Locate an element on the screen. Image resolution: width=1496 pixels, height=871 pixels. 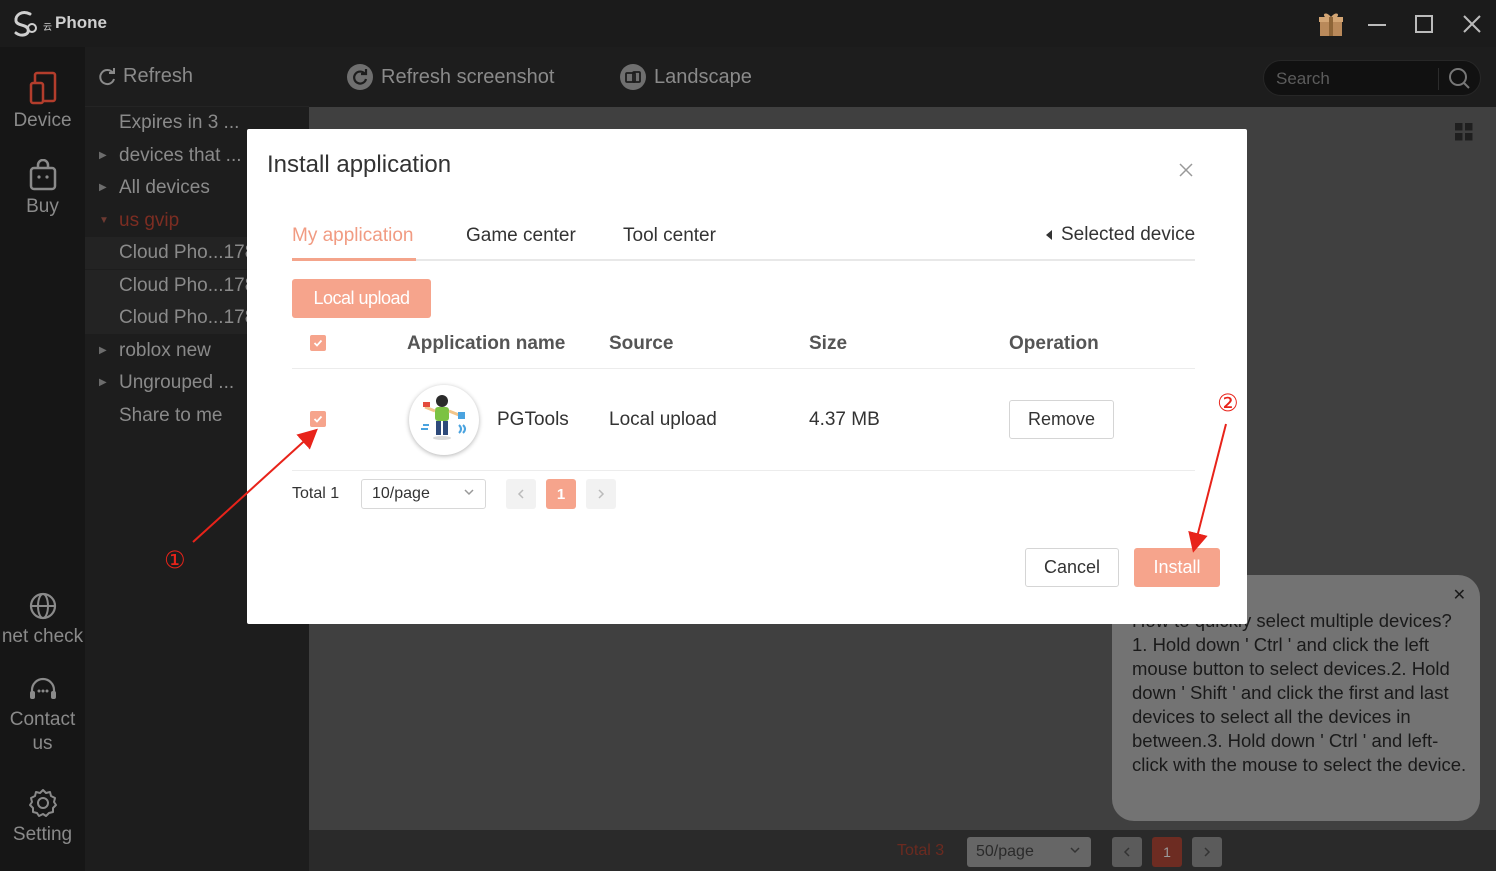
annotation-arrows is located at coordinates (709, 488).